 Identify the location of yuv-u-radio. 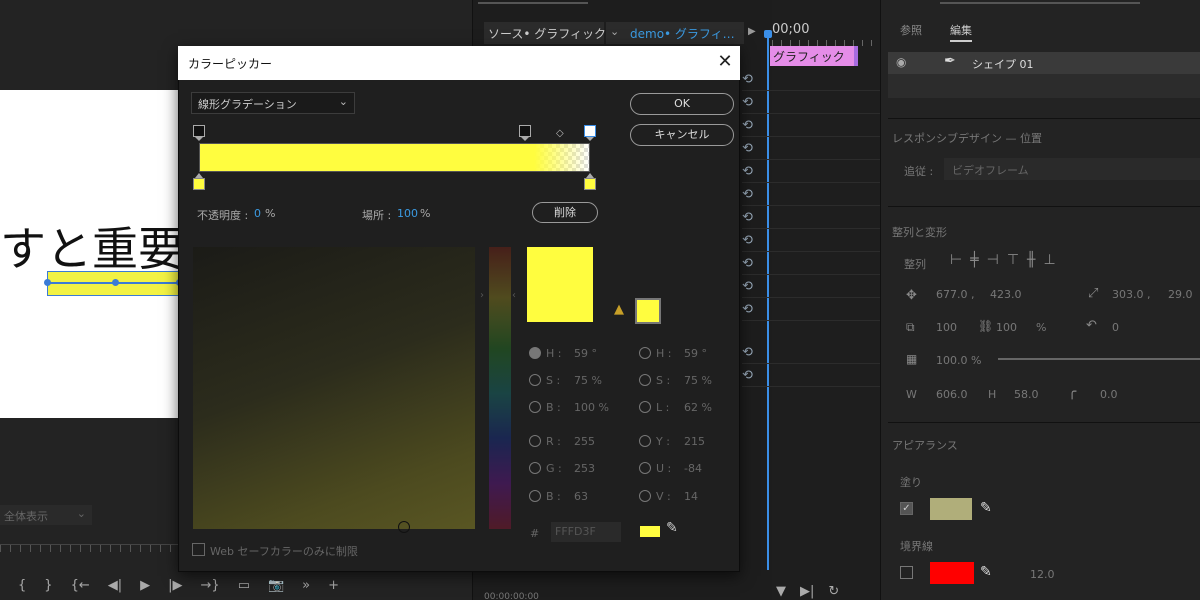
(645, 468).